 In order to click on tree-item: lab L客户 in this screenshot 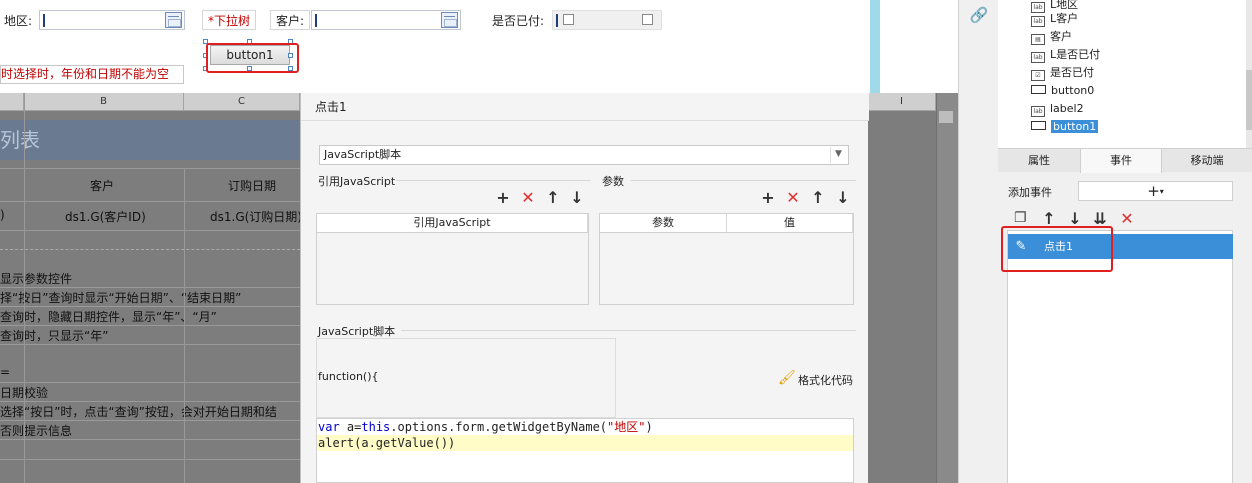, I will do `click(1054, 19)`.